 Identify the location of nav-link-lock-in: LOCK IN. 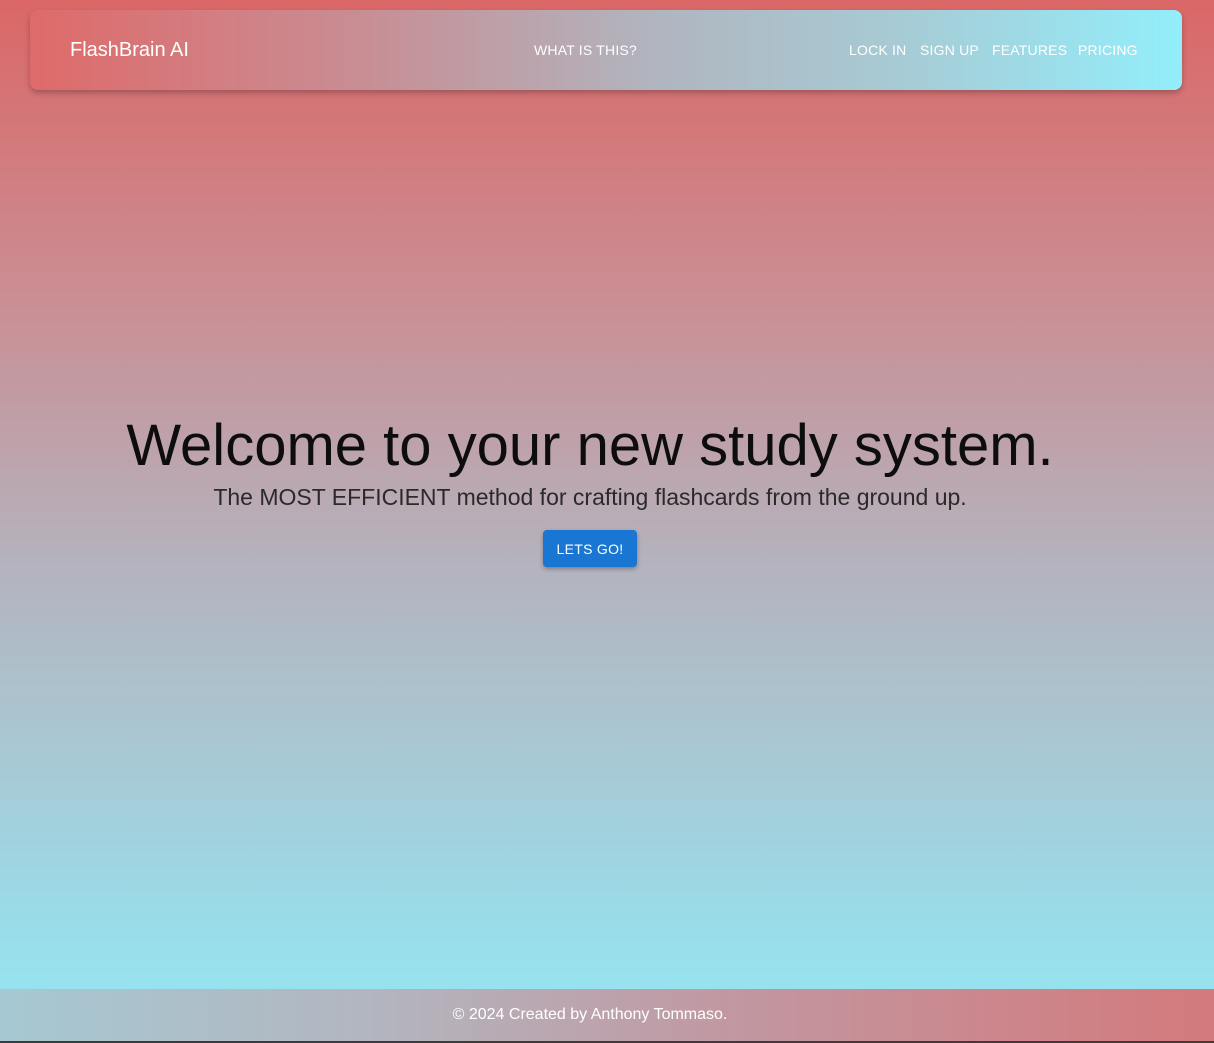
(877, 50).